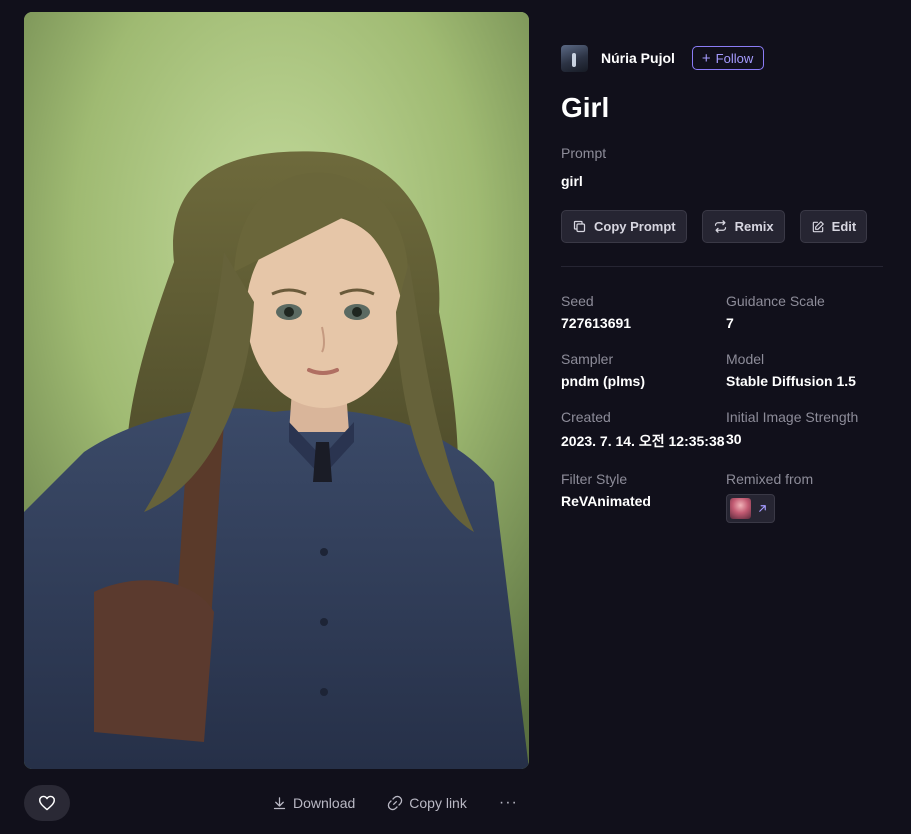 This screenshot has height=834, width=911. What do you see at coordinates (770, 479) in the screenshot?
I see `meta-label: Remixed from` at bounding box center [770, 479].